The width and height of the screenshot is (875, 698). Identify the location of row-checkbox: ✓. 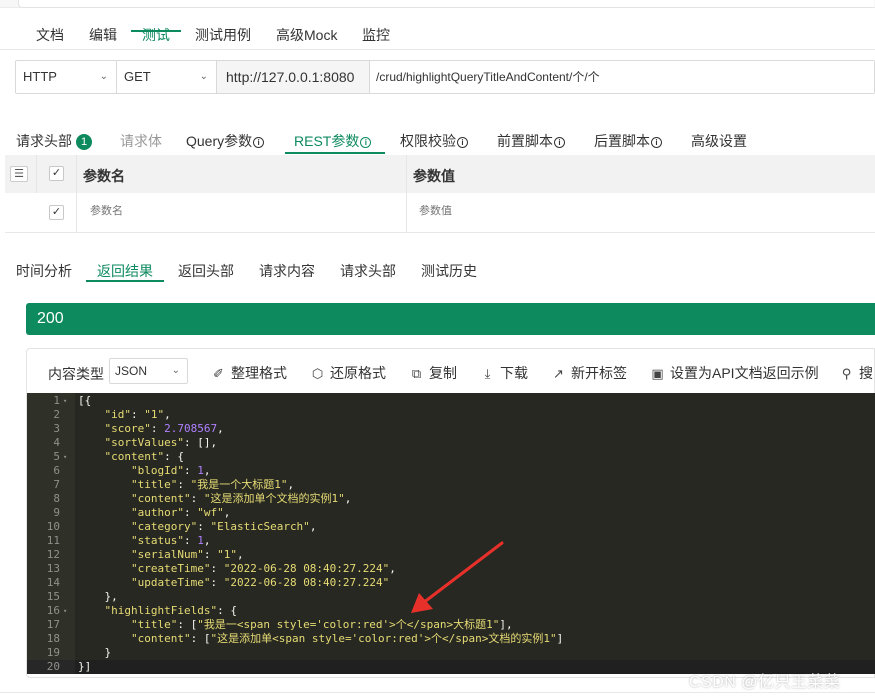
(56, 212).